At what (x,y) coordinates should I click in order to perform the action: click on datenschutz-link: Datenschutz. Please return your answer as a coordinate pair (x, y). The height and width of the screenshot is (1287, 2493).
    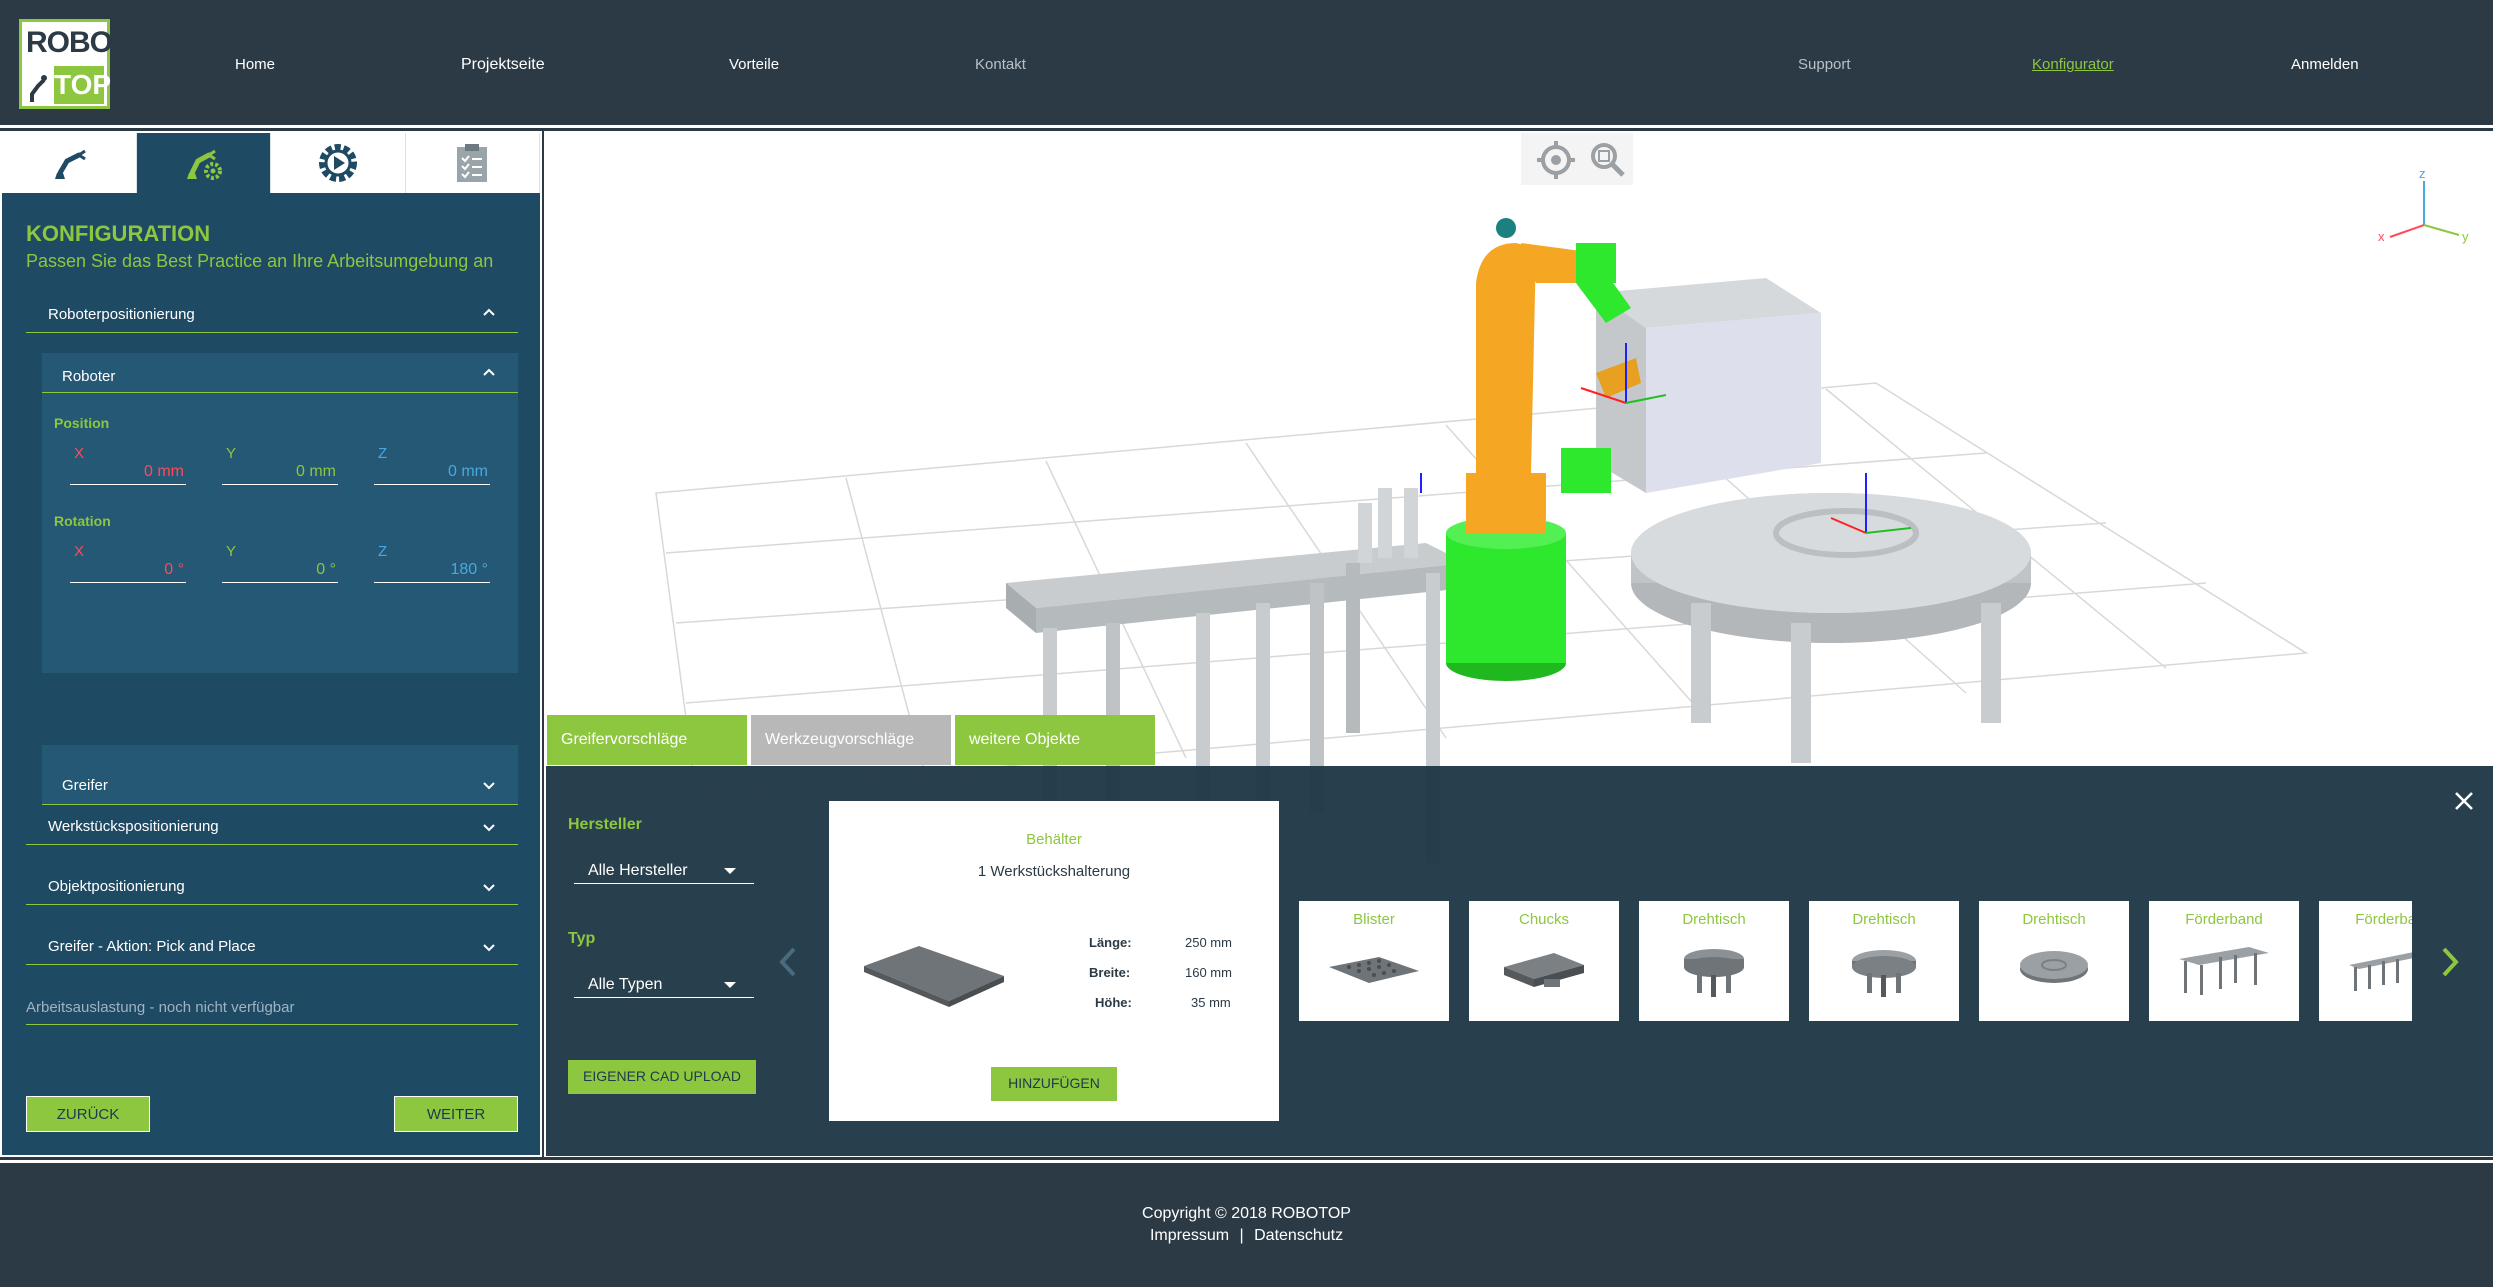
    Looking at the image, I should click on (1298, 1235).